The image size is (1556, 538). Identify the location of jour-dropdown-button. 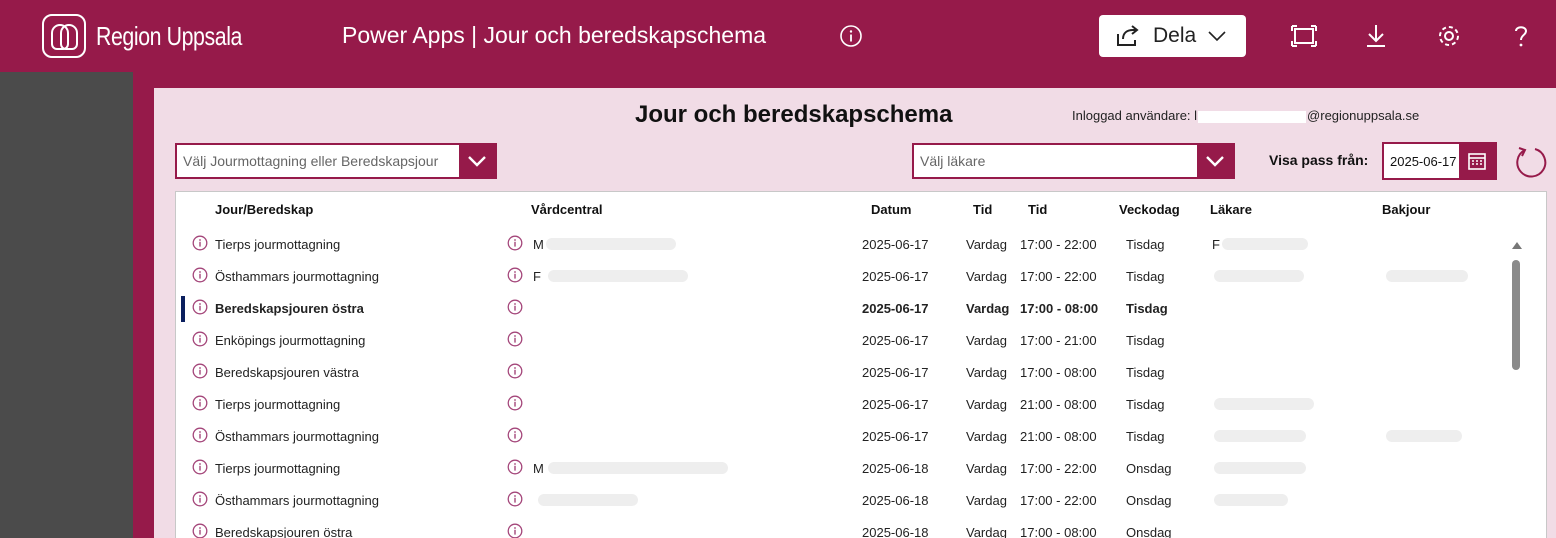
(477, 161).